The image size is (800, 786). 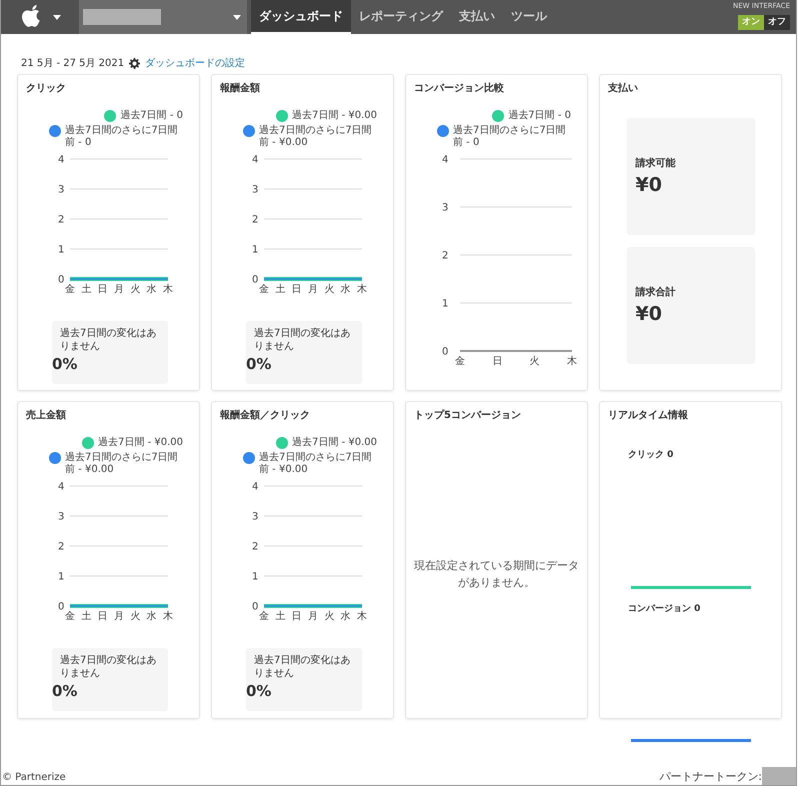 I want to click on card-title: リアルタイム情報, so click(x=648, y=415).